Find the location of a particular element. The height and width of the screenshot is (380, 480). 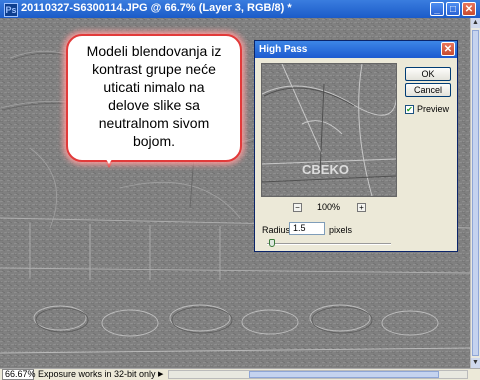

status-info-text: Exposure works in 32-bit only is located at coordinates (97, 374).